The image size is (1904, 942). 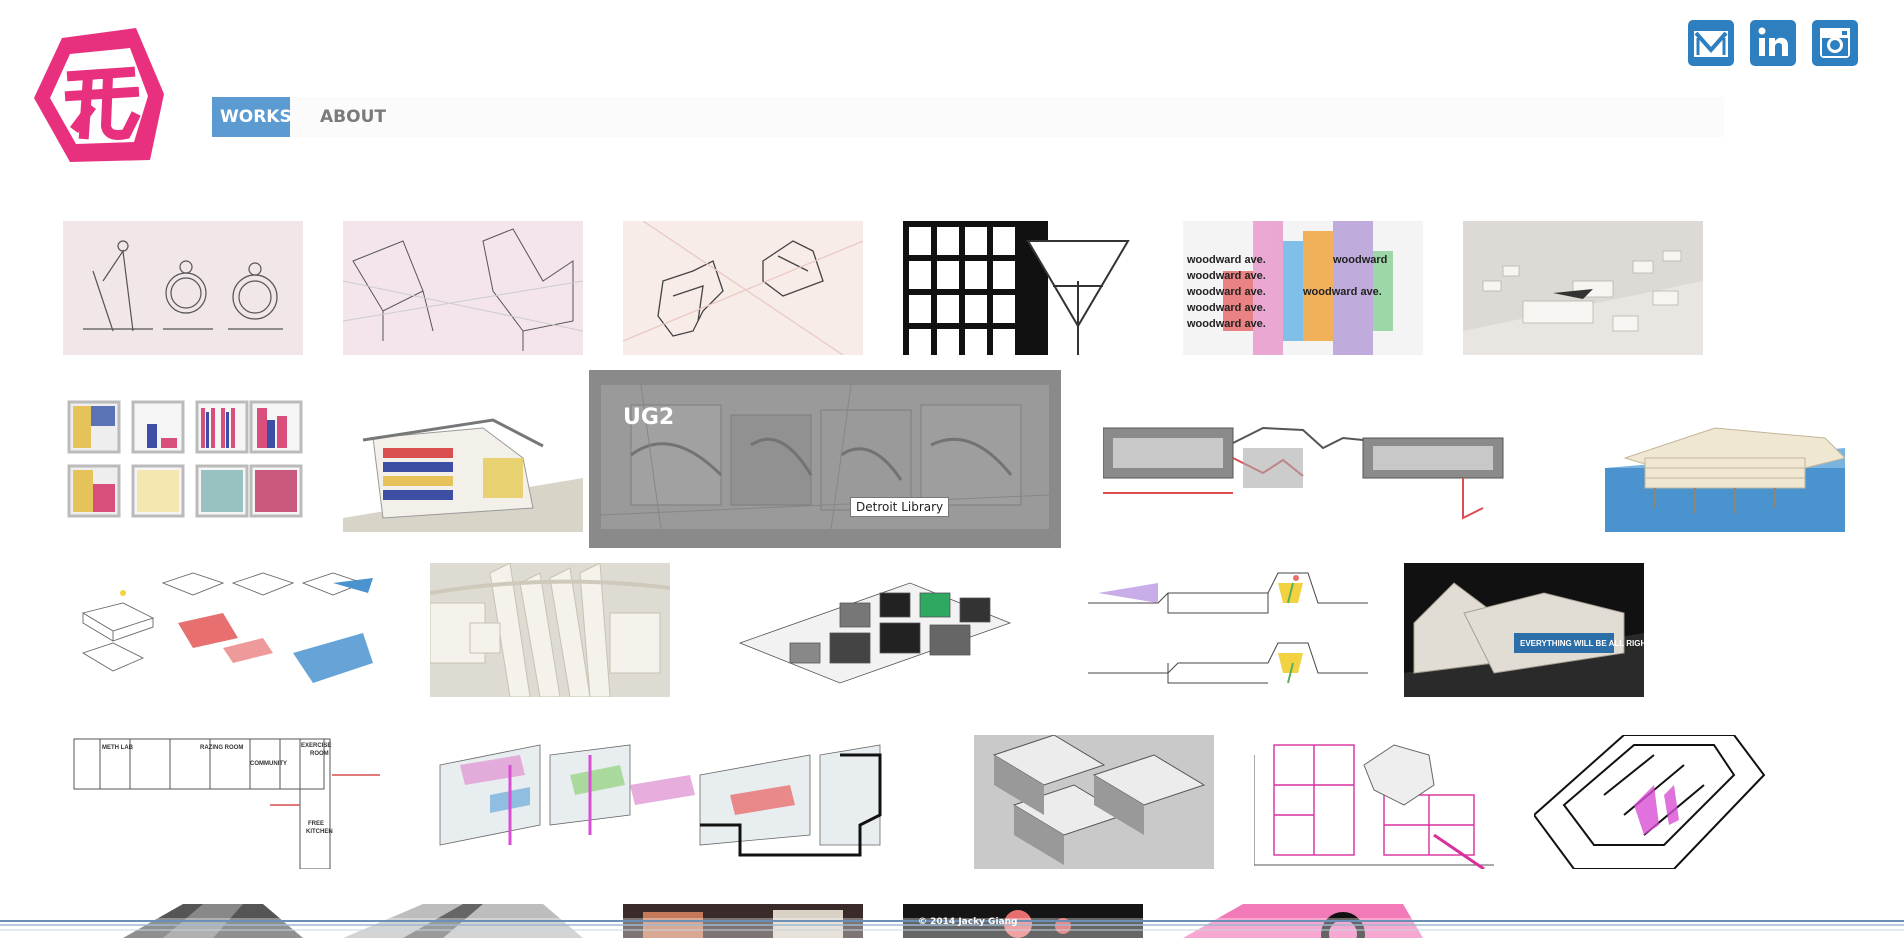 I want to click on instagram-icon, so click(x=1835, y=43).